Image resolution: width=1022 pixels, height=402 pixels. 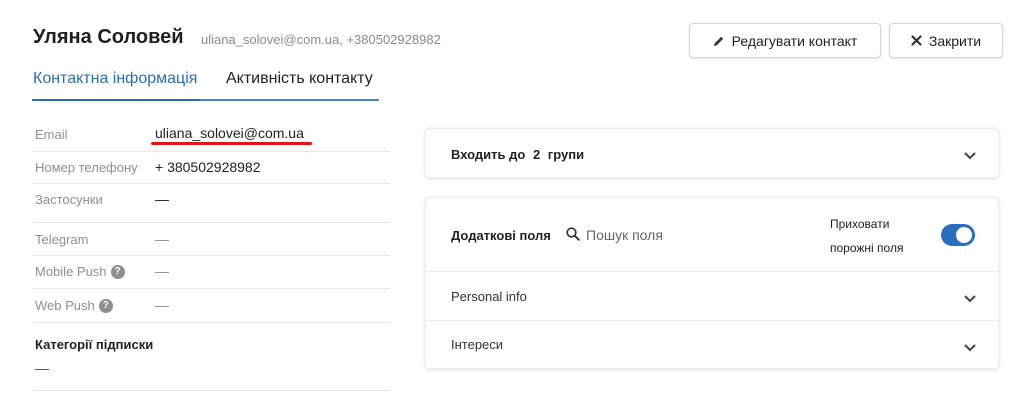 I want to click on groups-prefix: Входить до, so click(x=488, y=154).